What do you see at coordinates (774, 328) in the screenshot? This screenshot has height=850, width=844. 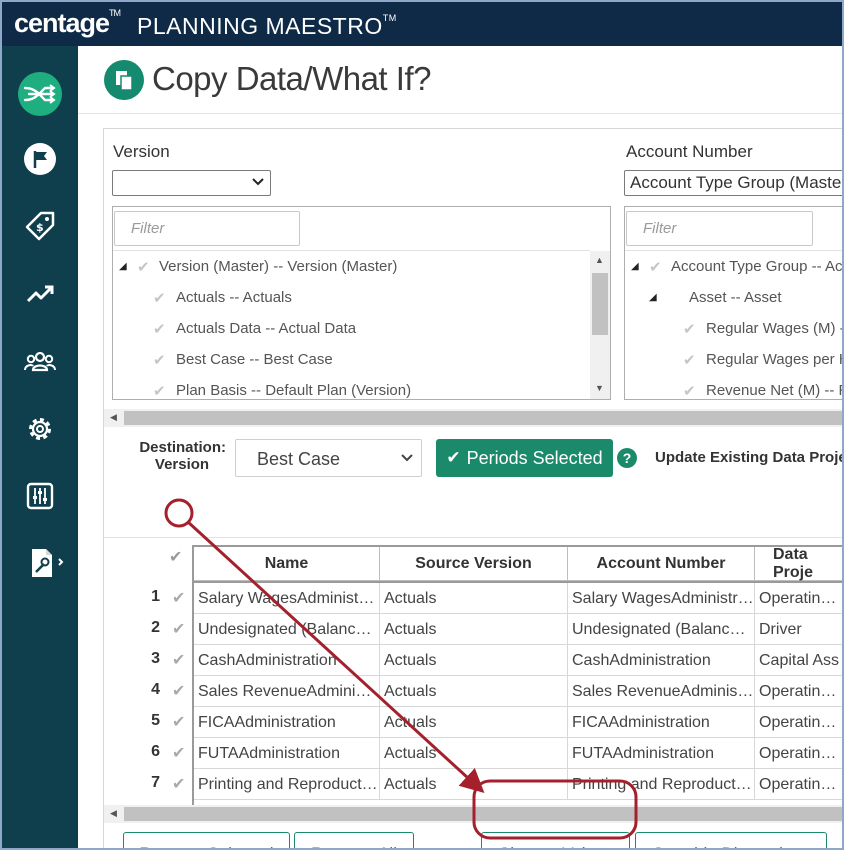 I see `account-tree-item: Regular Wages (M) --` at bounding box center [774, 328].